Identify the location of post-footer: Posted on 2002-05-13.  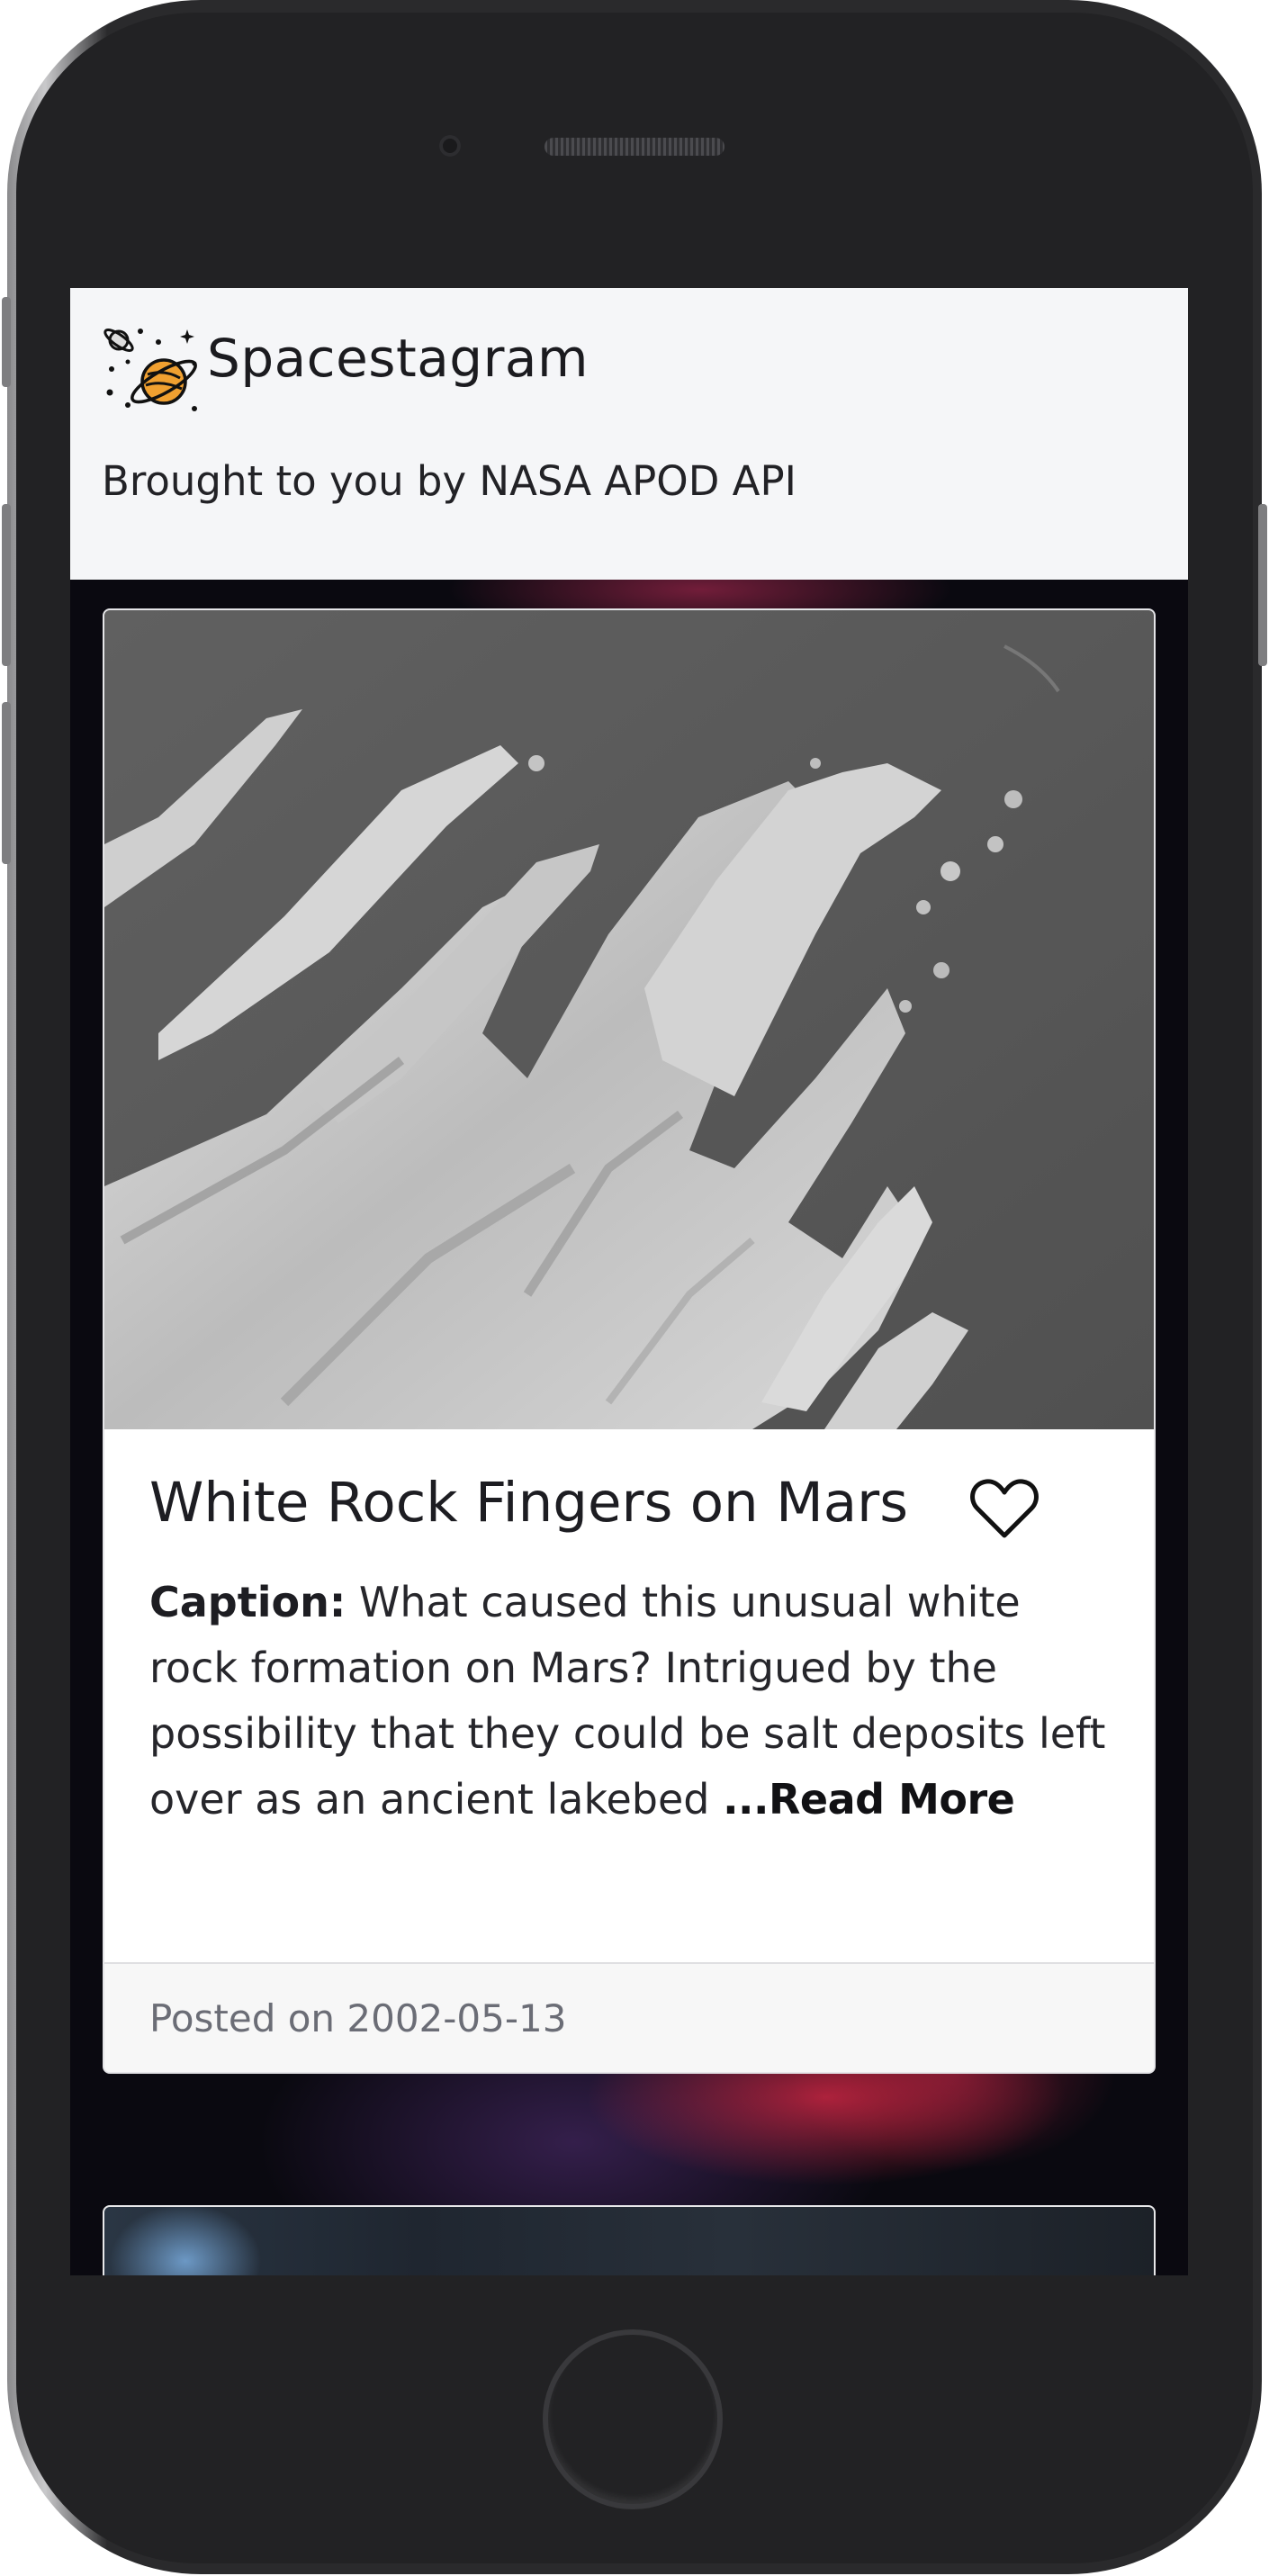
(629, 2017).